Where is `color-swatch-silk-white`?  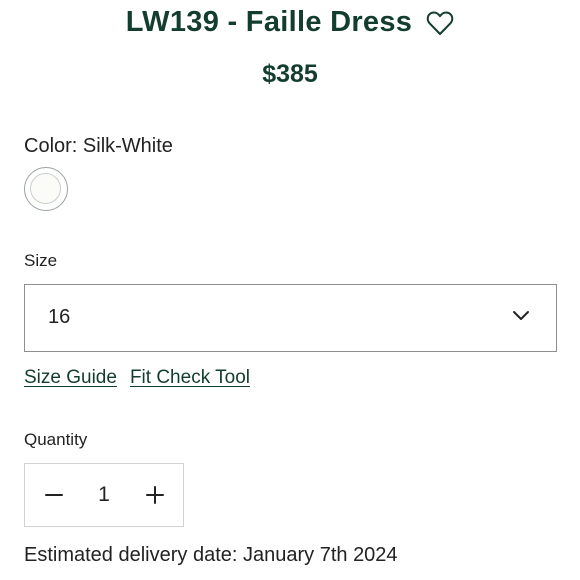 color-swatch-silk-white is located at coordinates (46, 189).